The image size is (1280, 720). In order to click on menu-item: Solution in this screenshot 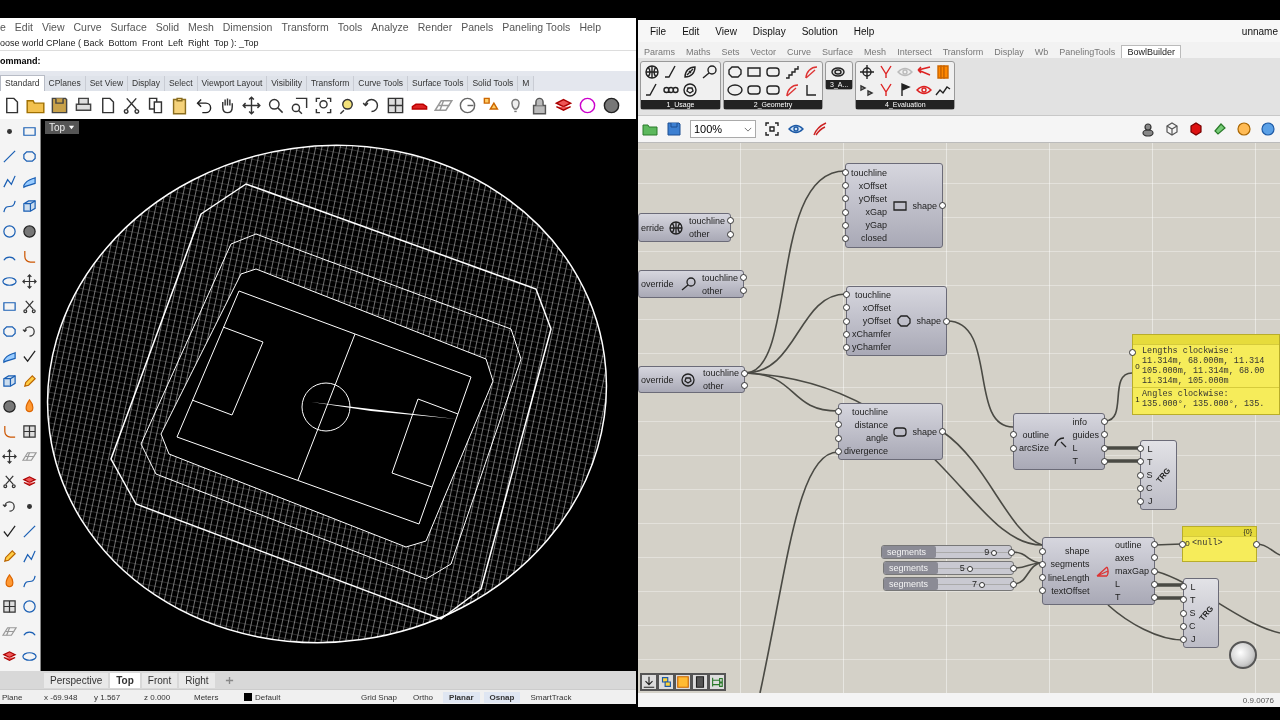, I will do `click(819, 31)`.